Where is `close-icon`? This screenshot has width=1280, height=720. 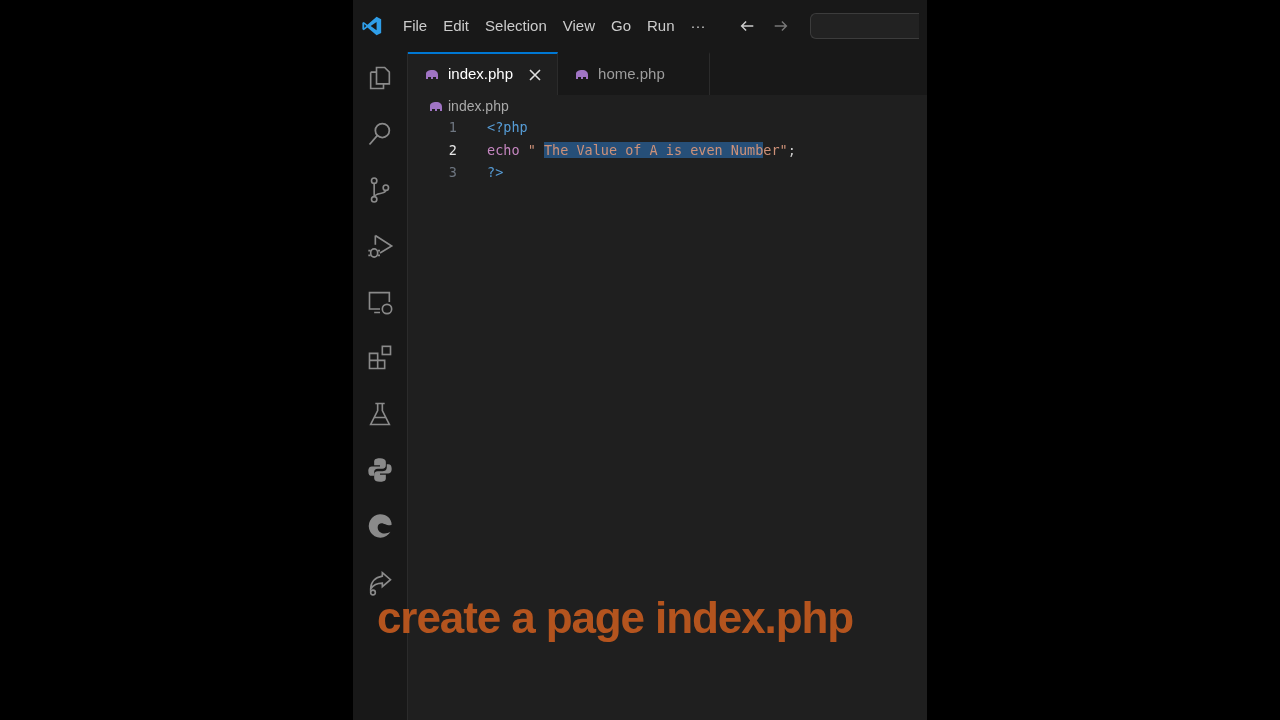 close-icon is located at coordinates (535, 74).